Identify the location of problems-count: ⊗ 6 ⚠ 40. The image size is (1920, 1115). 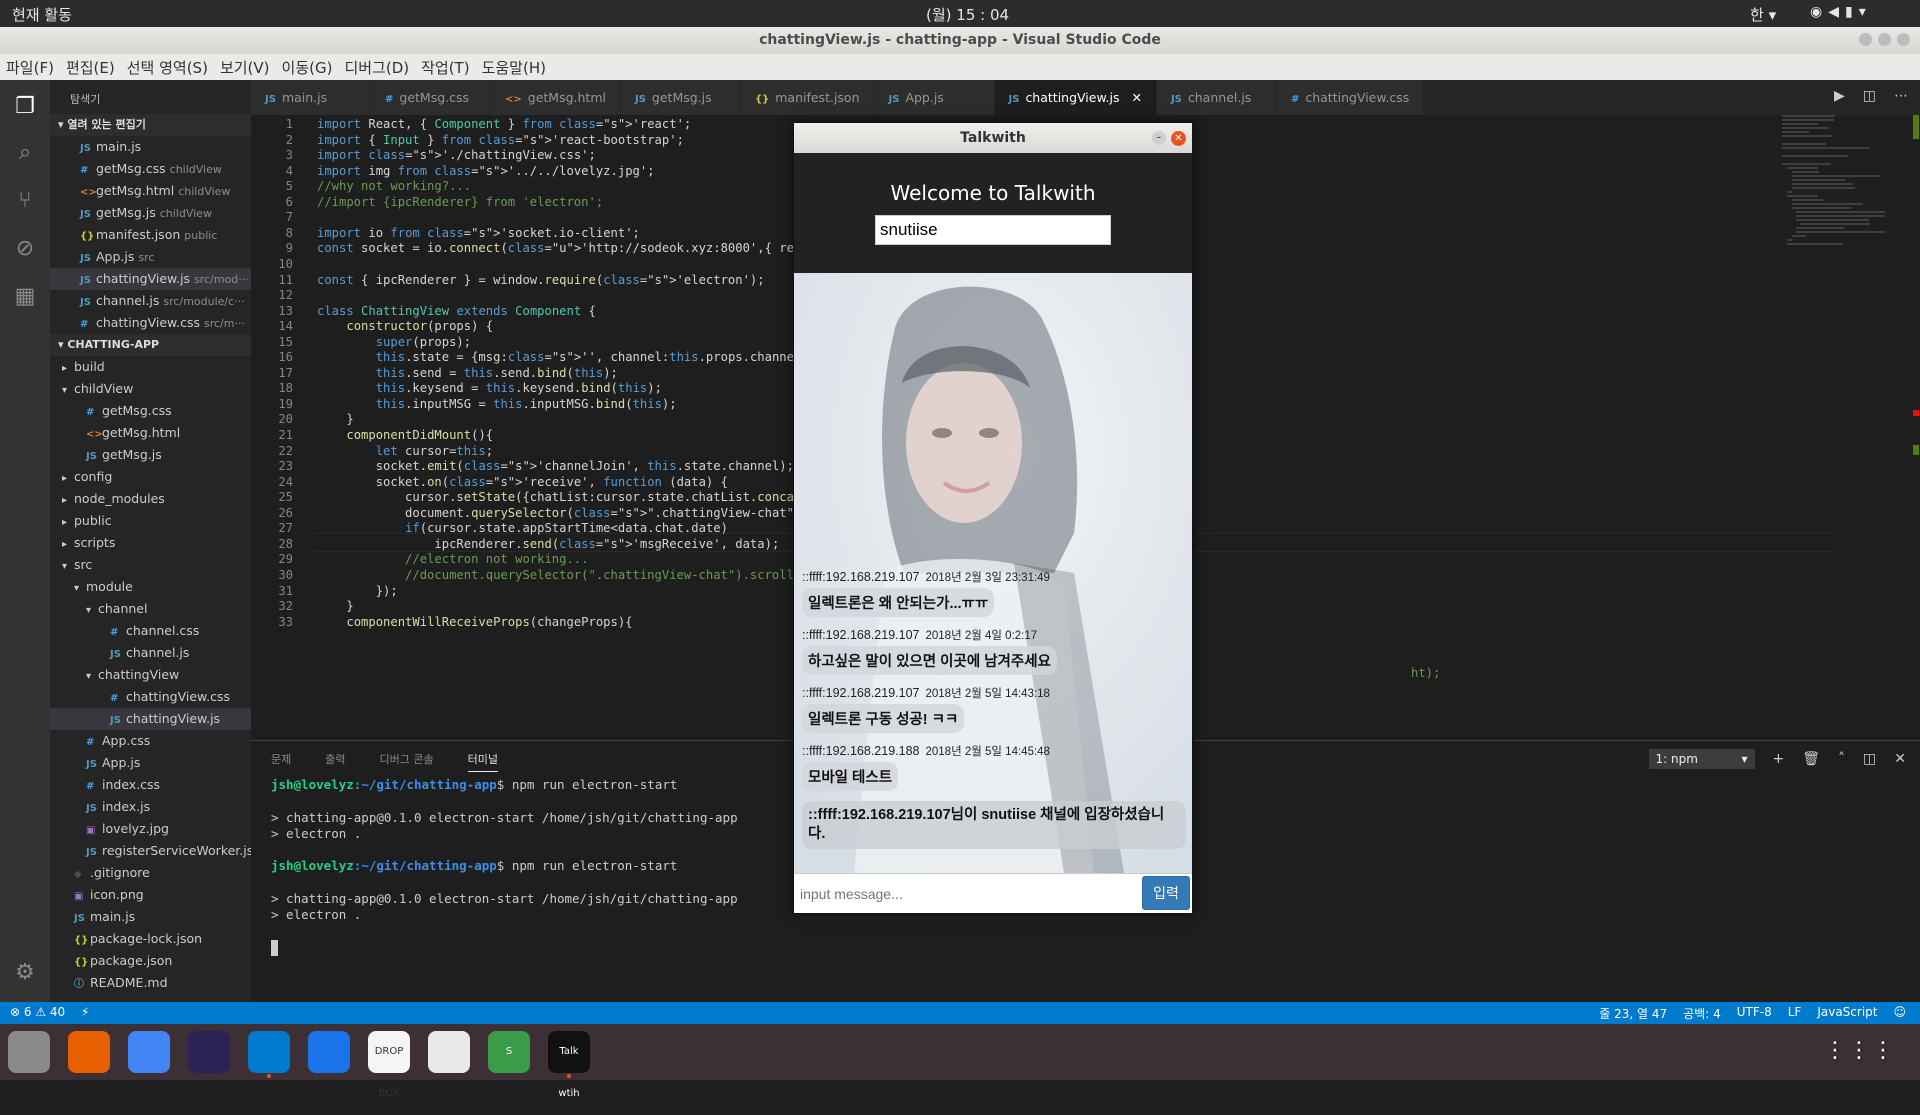
(37, 1012).